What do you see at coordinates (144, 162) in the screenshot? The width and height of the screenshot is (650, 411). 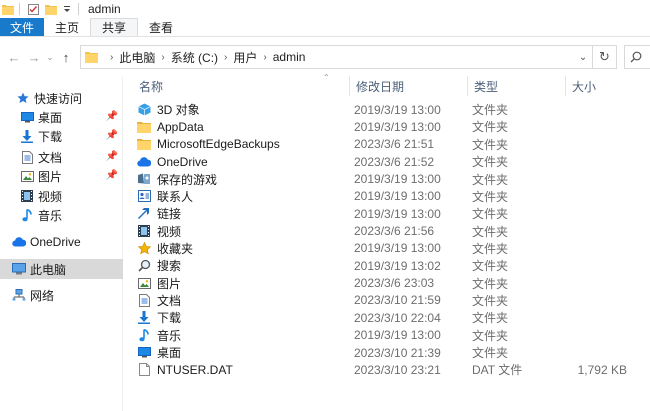 I see `cloud-icon` at bounding box center [144, 162].